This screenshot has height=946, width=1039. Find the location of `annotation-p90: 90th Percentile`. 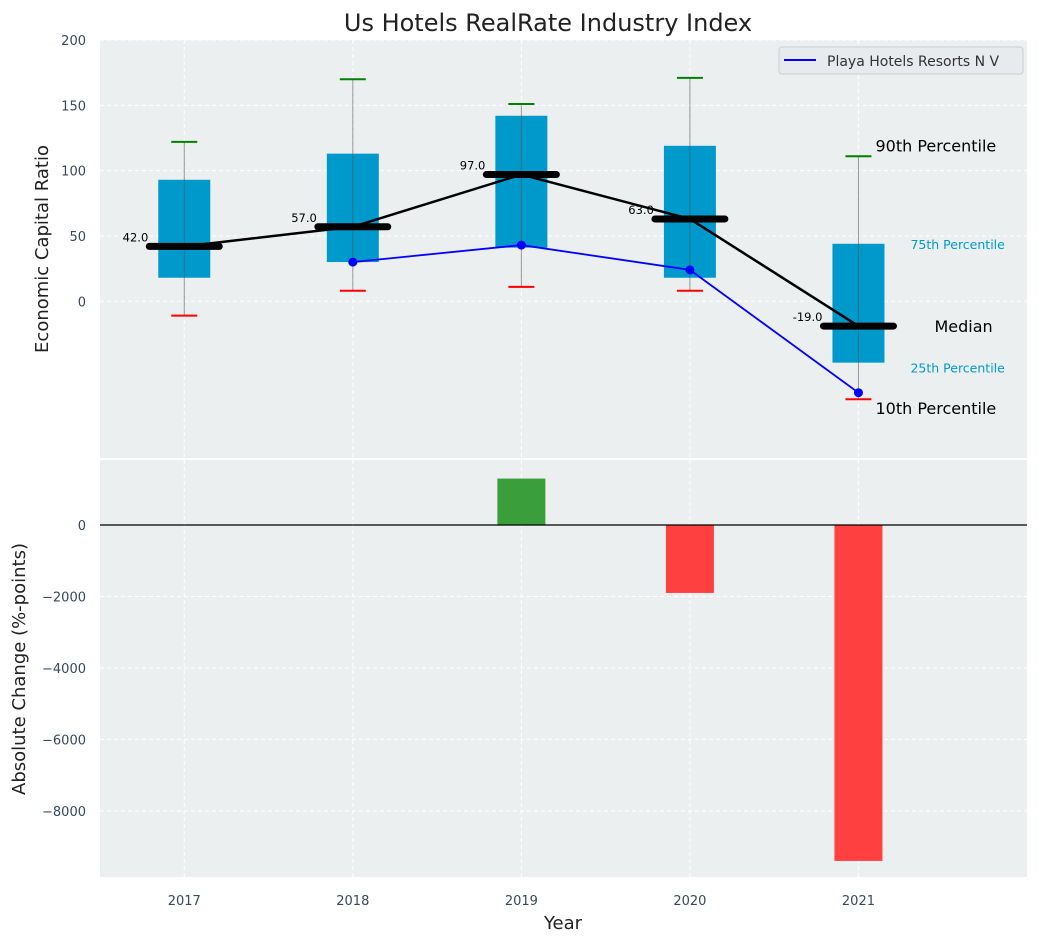

annotation-p90: 90th Percentile is located at coordinates (935, 145).